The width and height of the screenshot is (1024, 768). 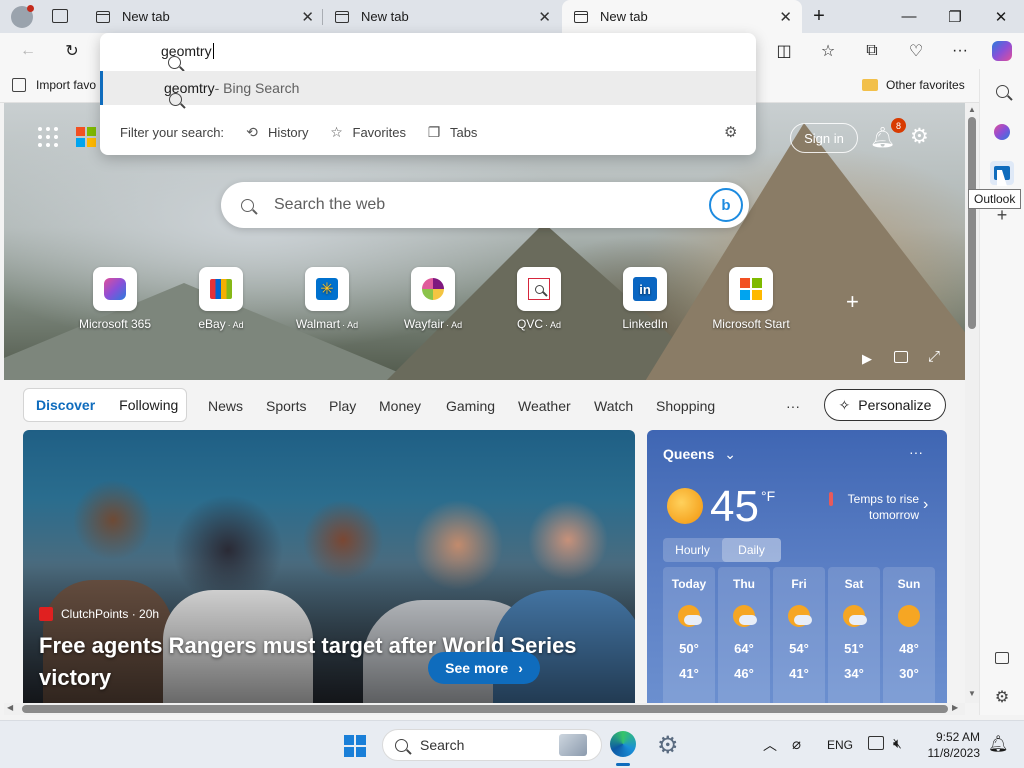 What do you see at coordinates (784, 51) in the screenshot?
I see `split-screen-icon: ◫` at bounding box center [784, 51].